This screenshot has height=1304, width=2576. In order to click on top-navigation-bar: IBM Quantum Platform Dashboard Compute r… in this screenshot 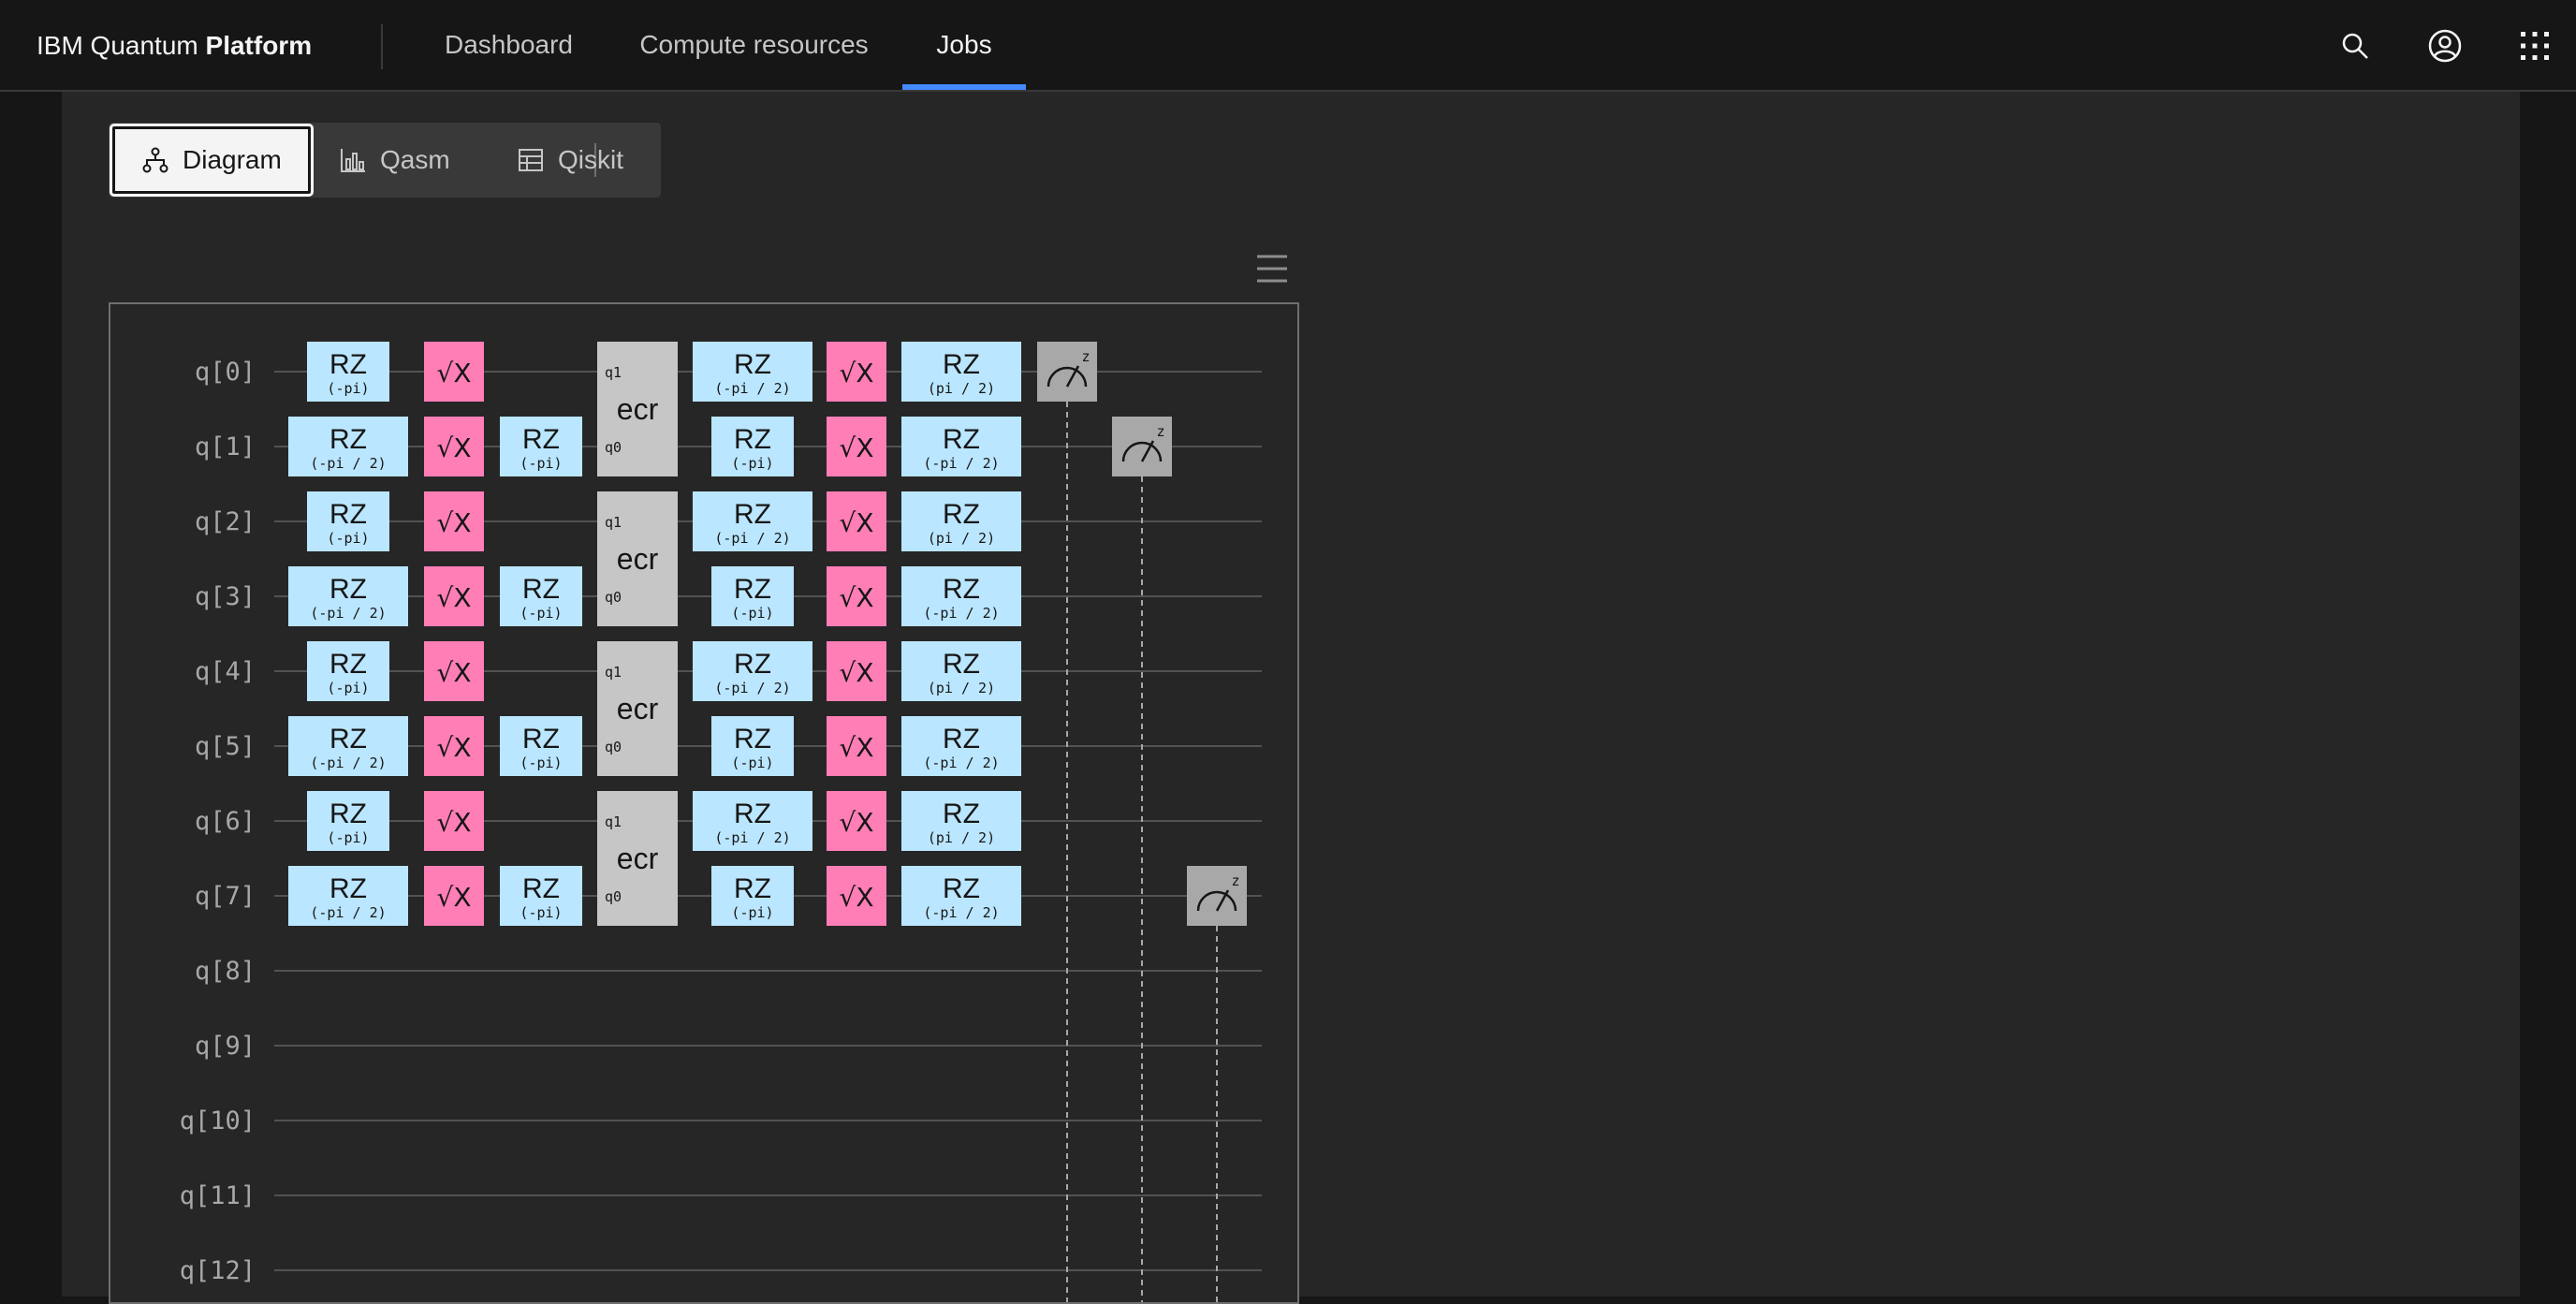, I will do `click(1288, 46)`.